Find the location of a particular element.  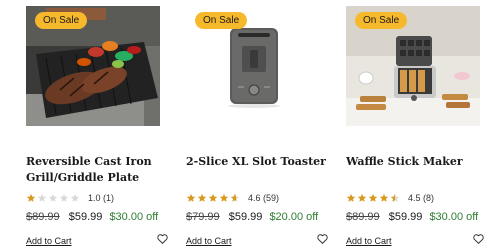

product-title: Waffle Stick Maker is located at coordinates (421, 162).